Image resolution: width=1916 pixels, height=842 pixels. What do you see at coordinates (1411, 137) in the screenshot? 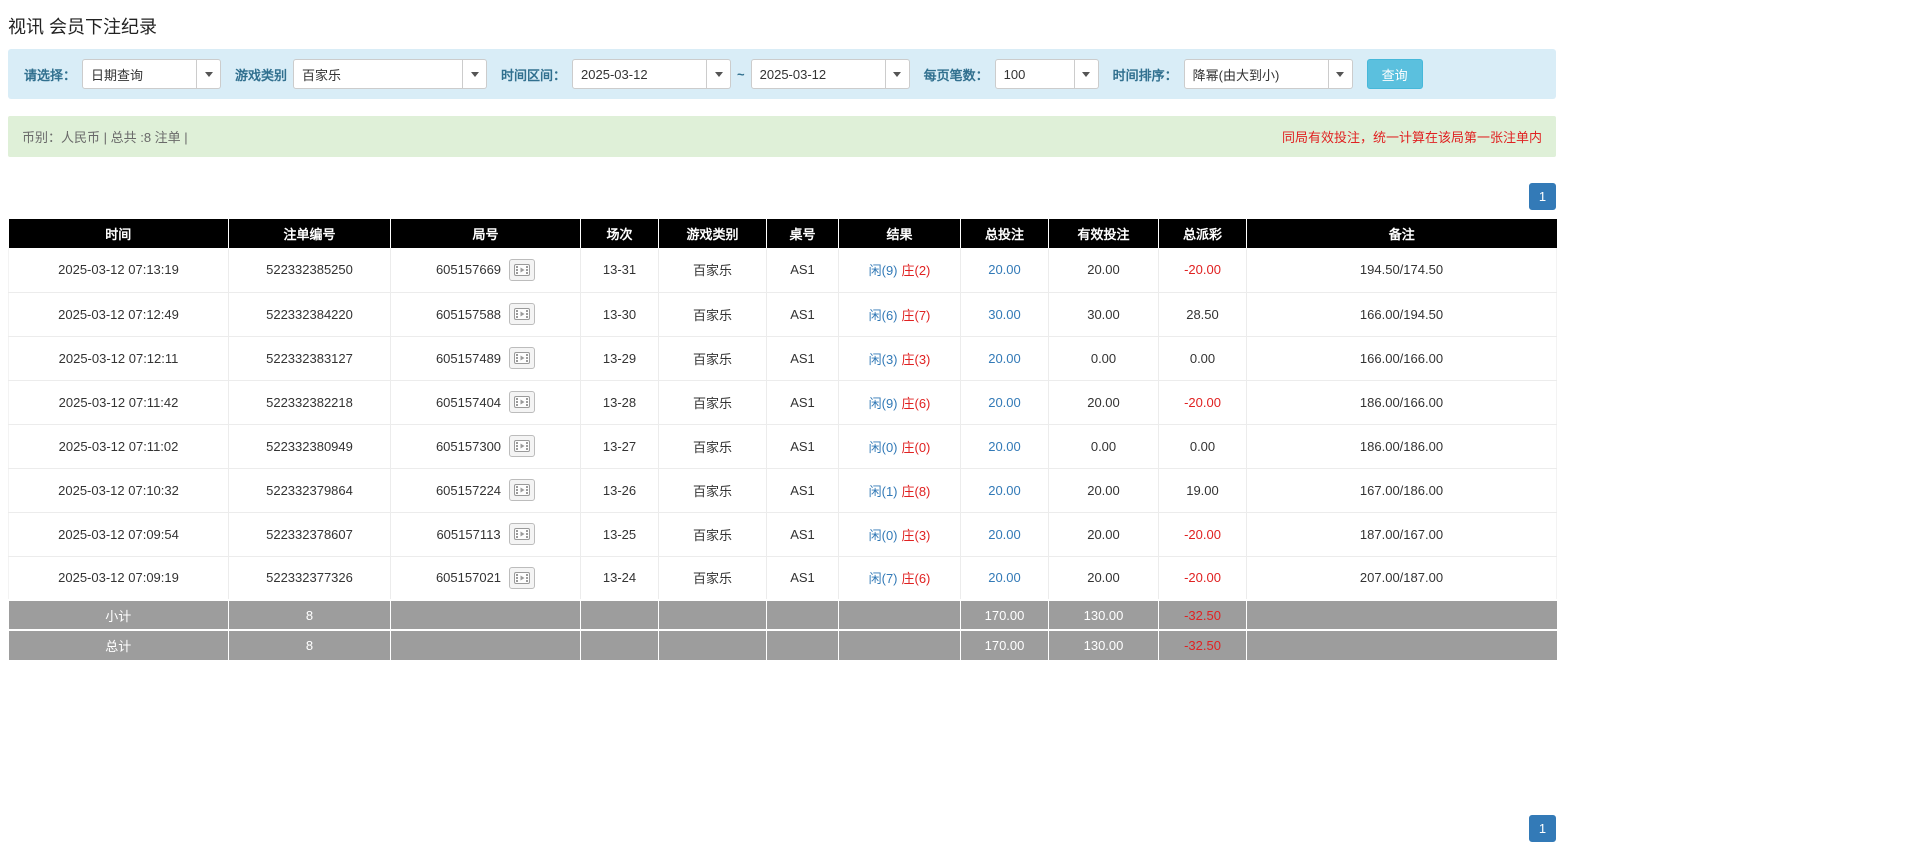
I see `valid-bet-notice-text: 同局有效投注，统一计算在该局第一张注单内` at bounding box center [1411, 137].